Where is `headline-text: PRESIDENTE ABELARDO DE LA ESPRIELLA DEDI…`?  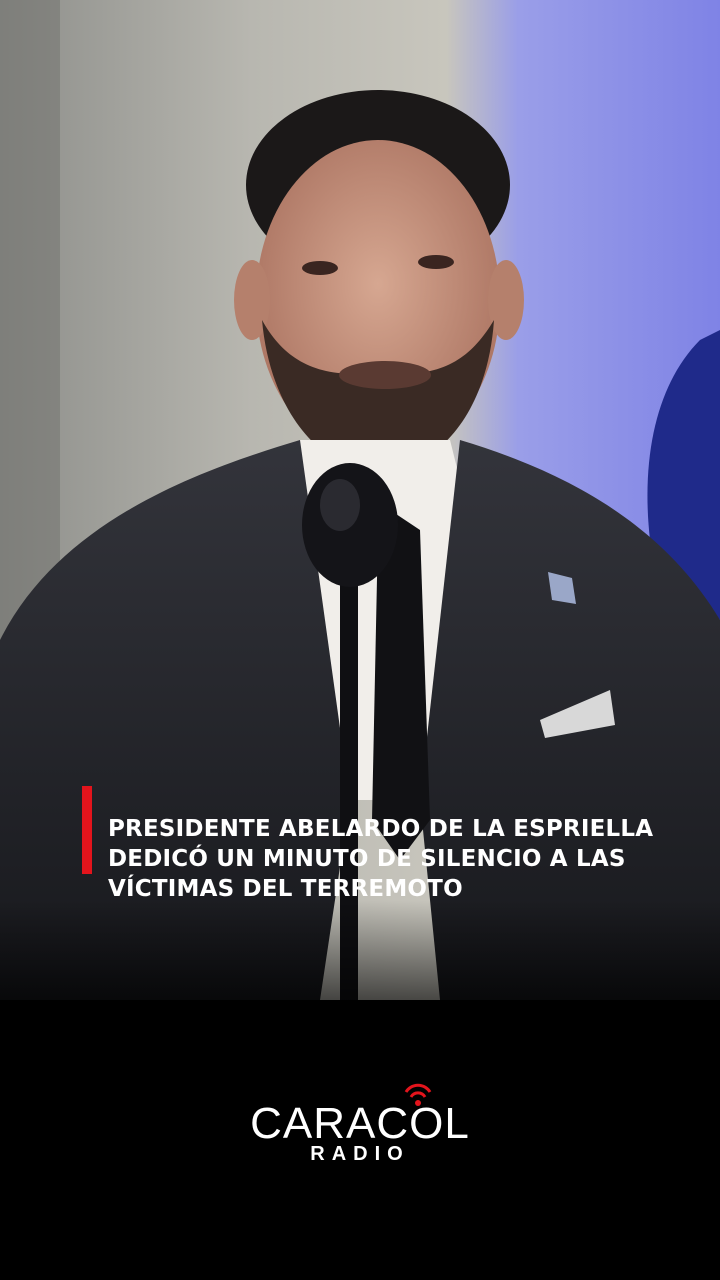
headline-text: PRESIDENTE ABELARDO DE LA ESPRIELLA DEDI… is located at coordinates (381, 859).